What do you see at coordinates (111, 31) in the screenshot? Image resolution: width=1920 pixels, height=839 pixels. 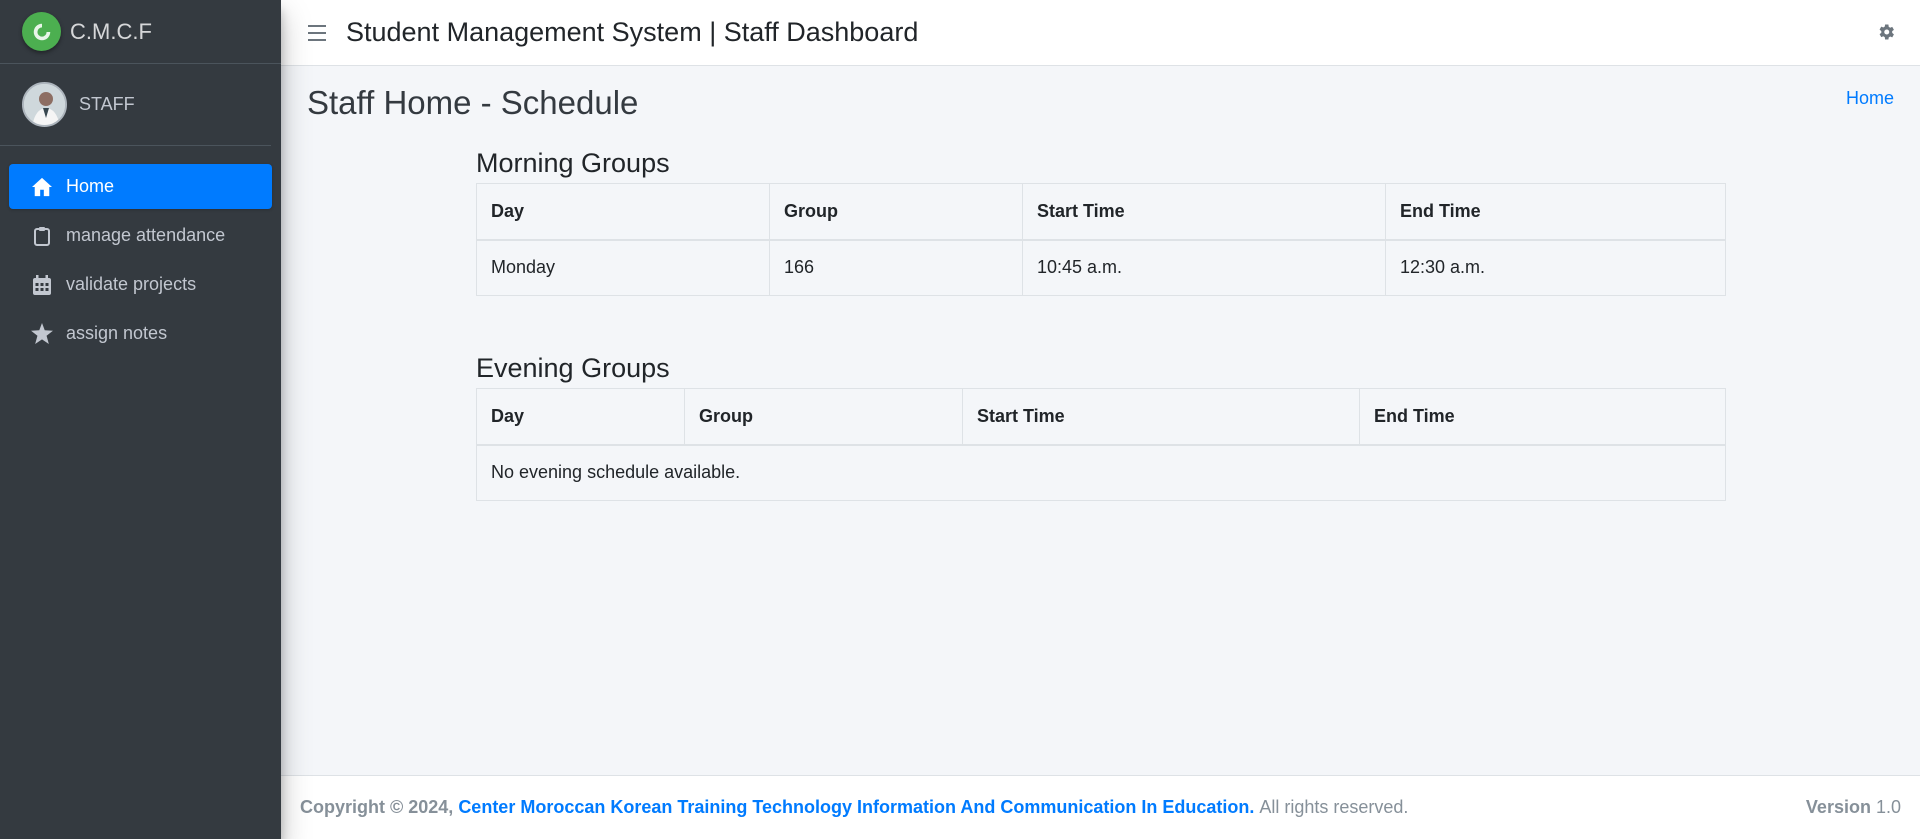 I see `brand-name: C.M.C.F` at bounding box center [111, 31].